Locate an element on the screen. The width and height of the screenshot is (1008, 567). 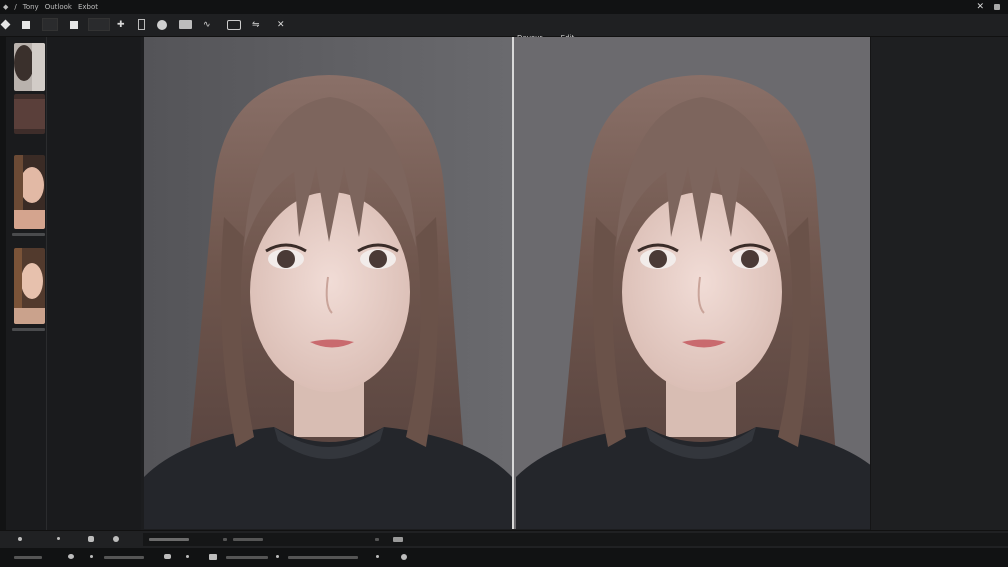
window-control-icon is located at coordinates (997, 7).